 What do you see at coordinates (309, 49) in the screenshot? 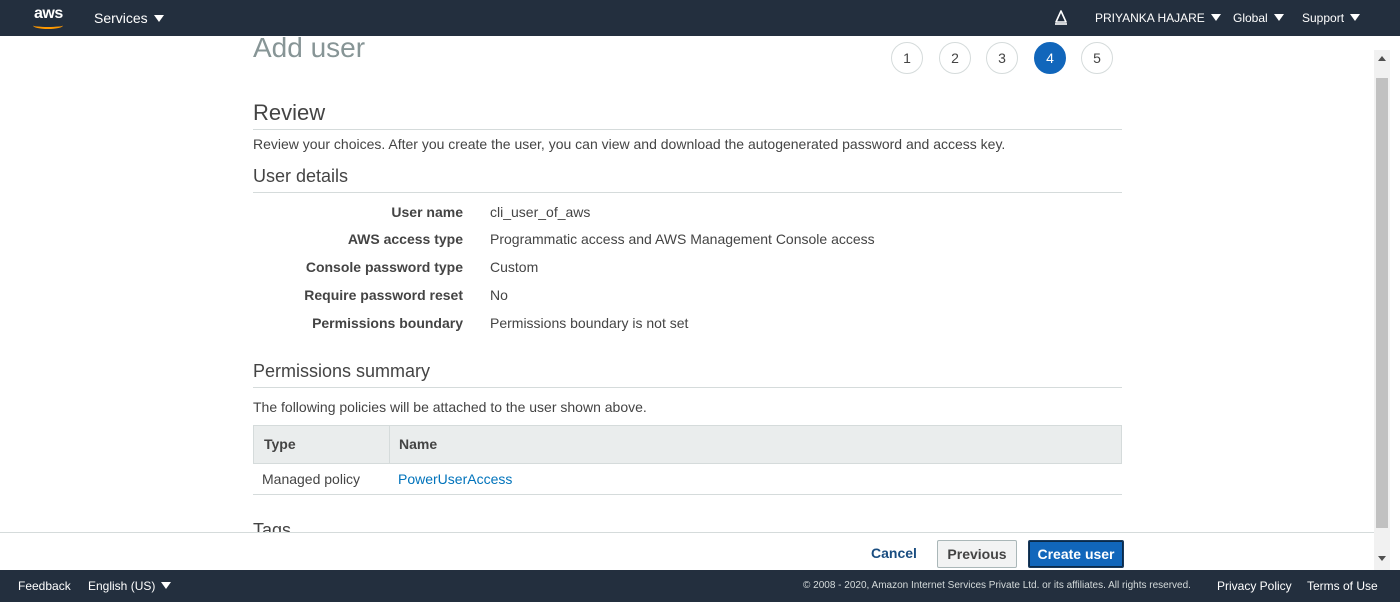
I see `page-title: Add user` at bounding box center [309, 49].